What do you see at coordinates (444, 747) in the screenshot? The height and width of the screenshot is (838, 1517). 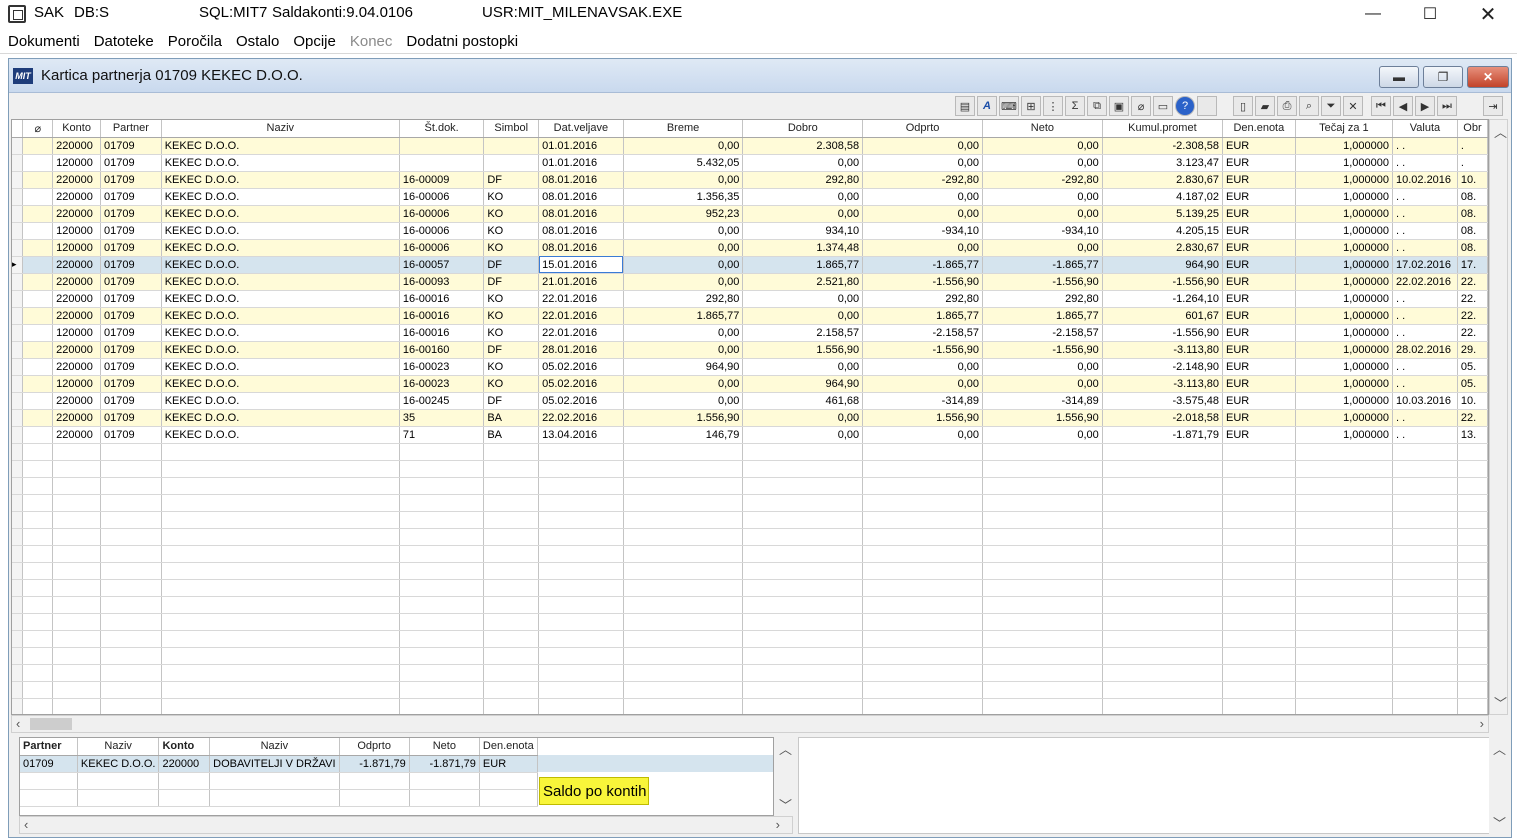 I see `summary-column-header: Neto` at bounding box center [444, 747].